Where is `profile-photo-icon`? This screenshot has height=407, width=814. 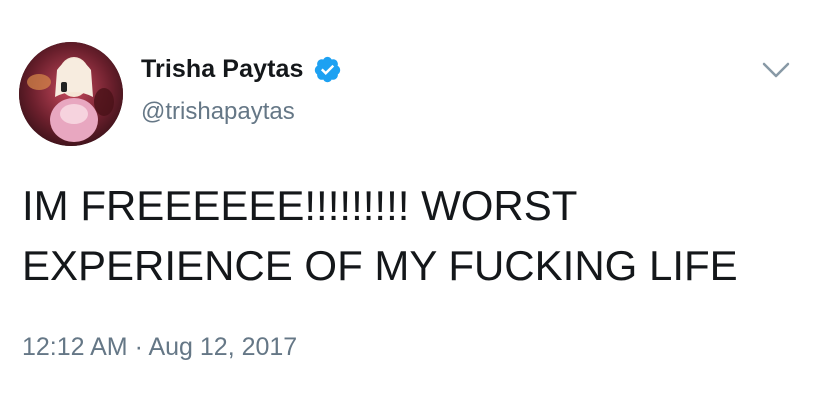 profile-photo-icon is located at coordinates (71, 94).